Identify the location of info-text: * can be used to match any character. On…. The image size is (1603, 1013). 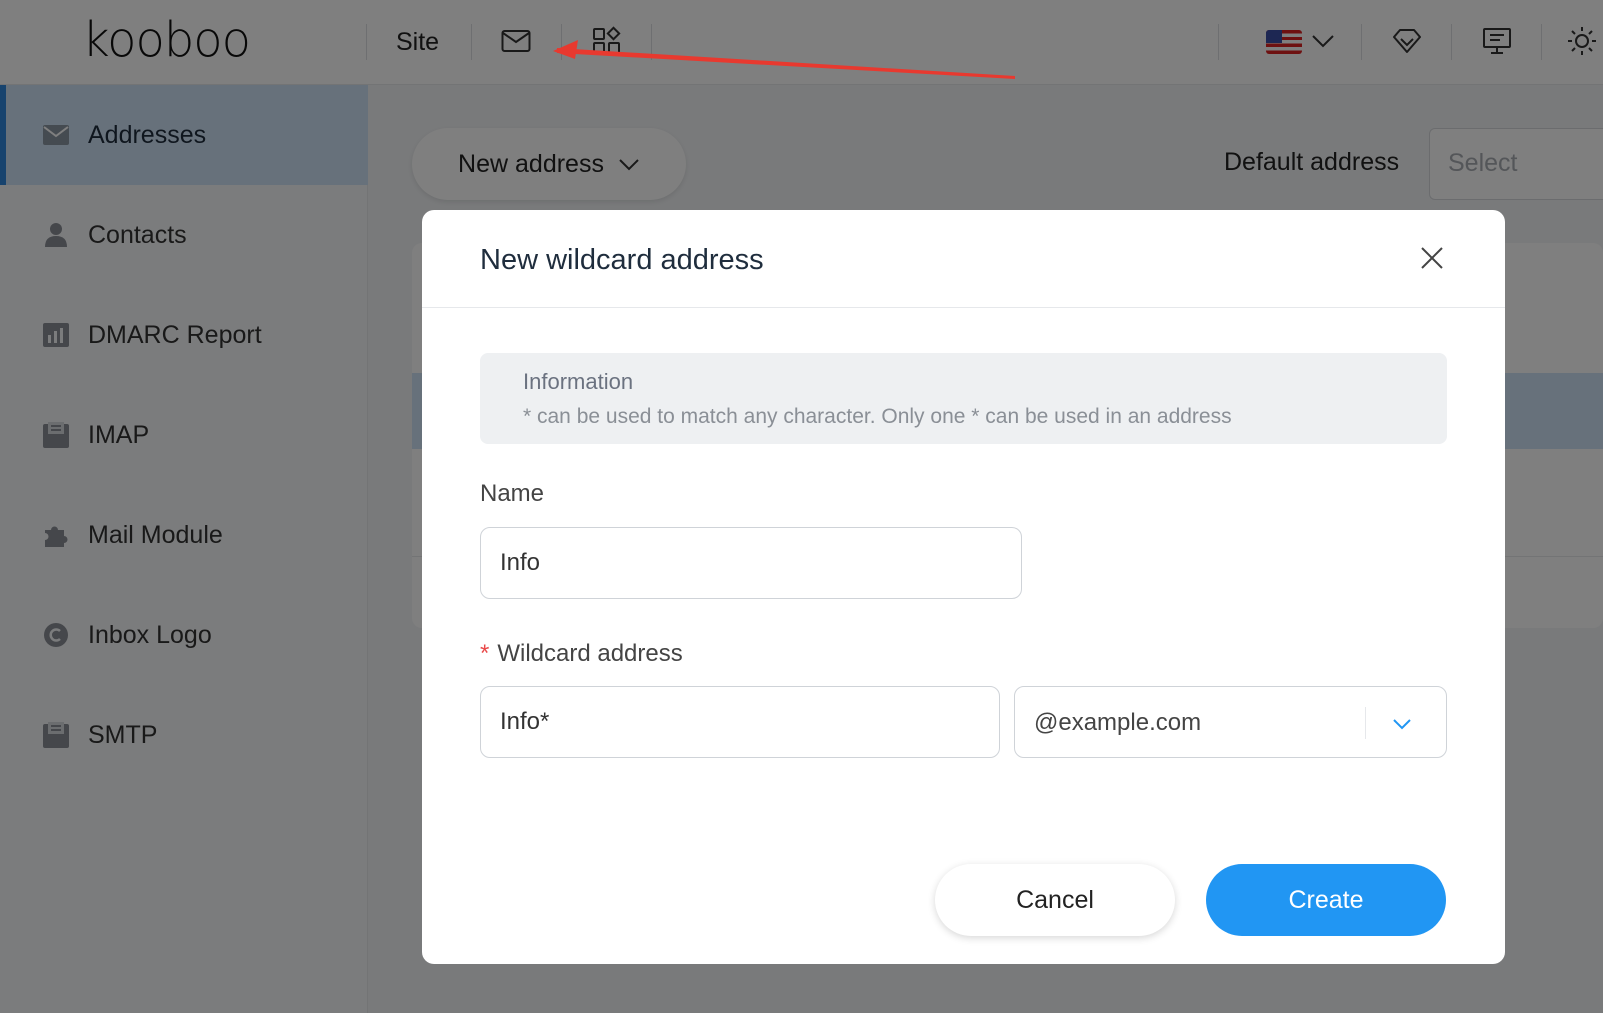
(877, 416).